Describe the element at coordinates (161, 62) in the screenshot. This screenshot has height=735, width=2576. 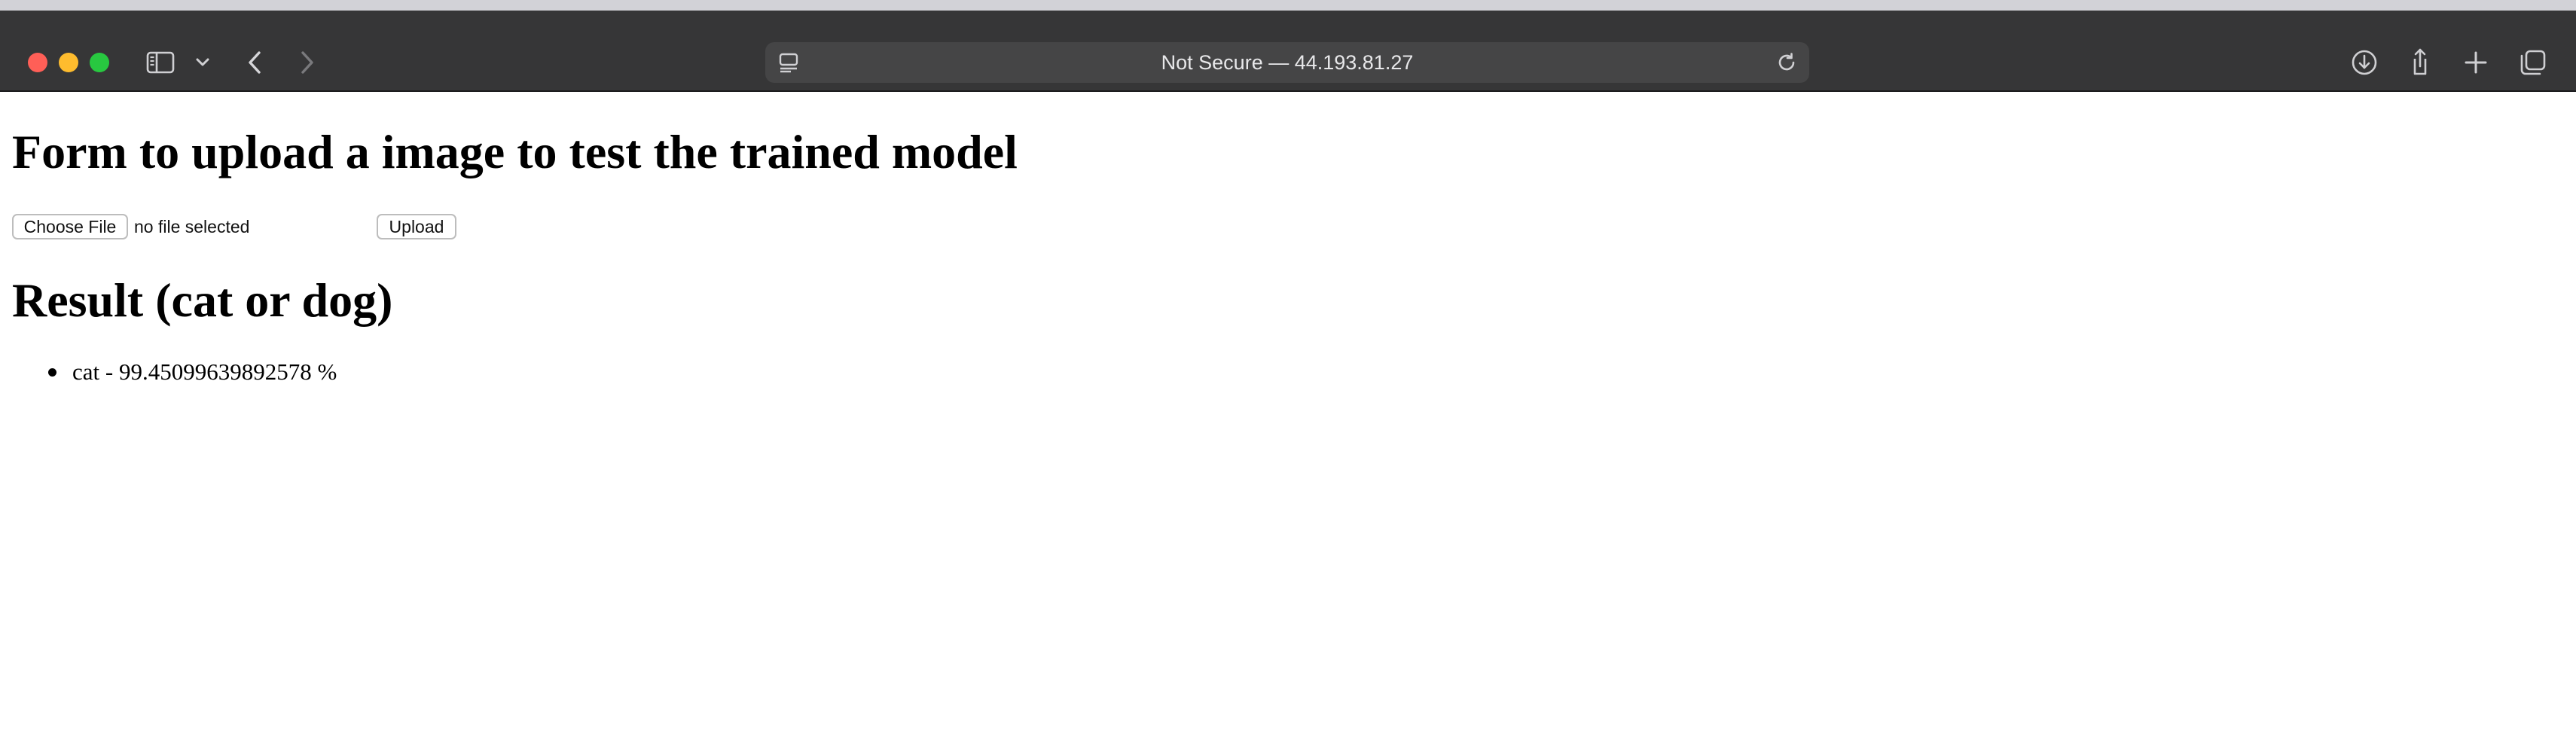
I see `sidebar-icon` at that location.